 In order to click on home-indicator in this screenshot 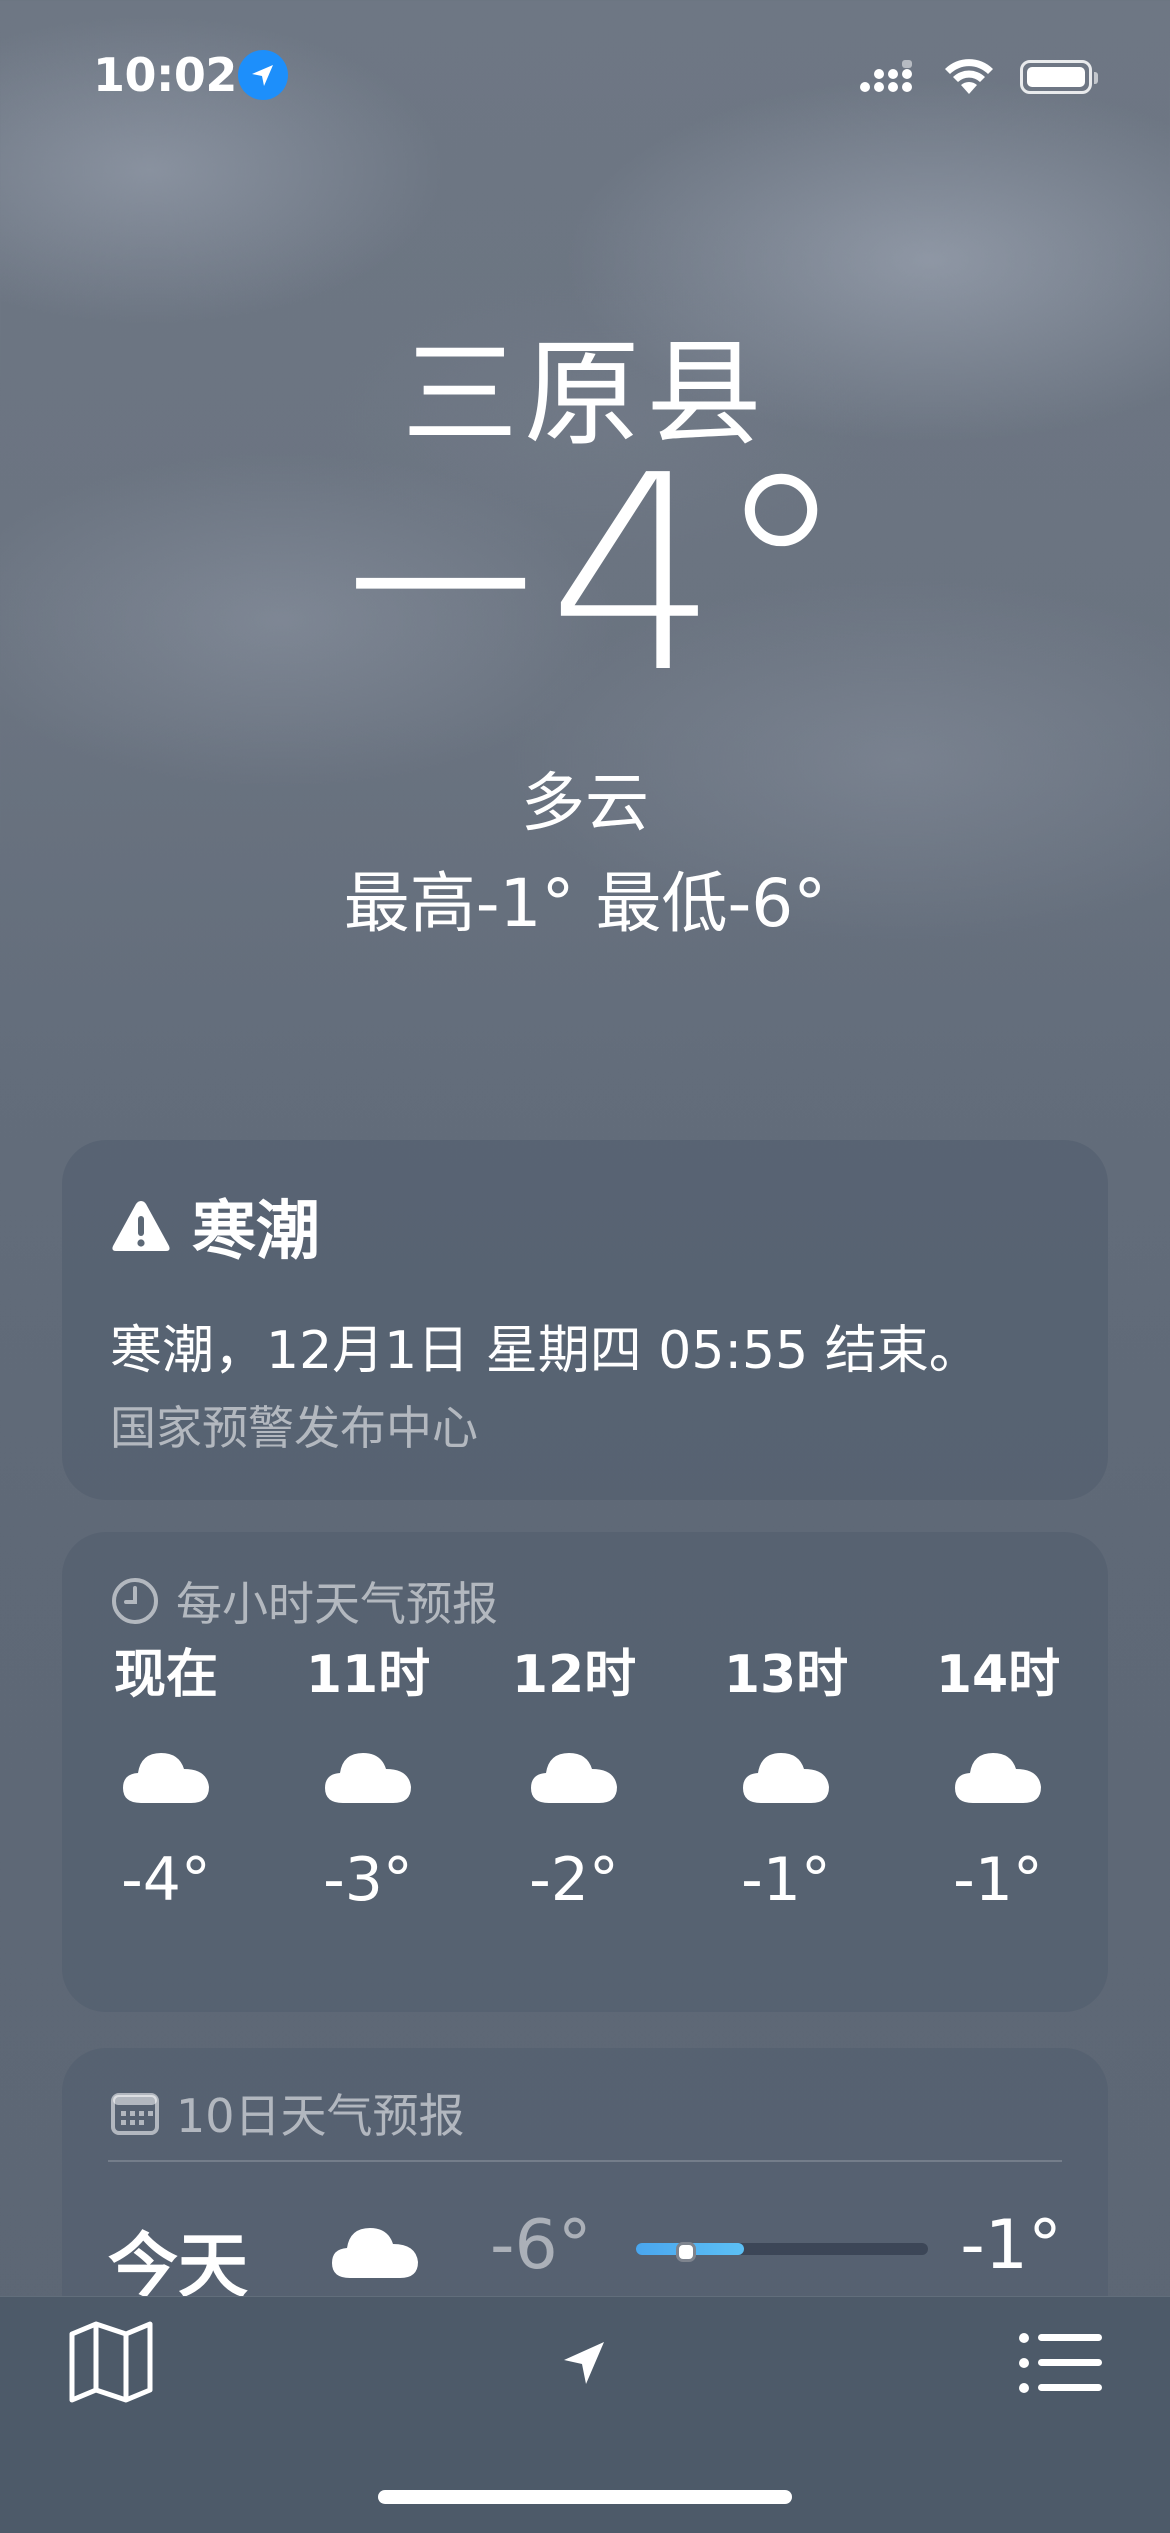, I will do `click(585, 2497)`.